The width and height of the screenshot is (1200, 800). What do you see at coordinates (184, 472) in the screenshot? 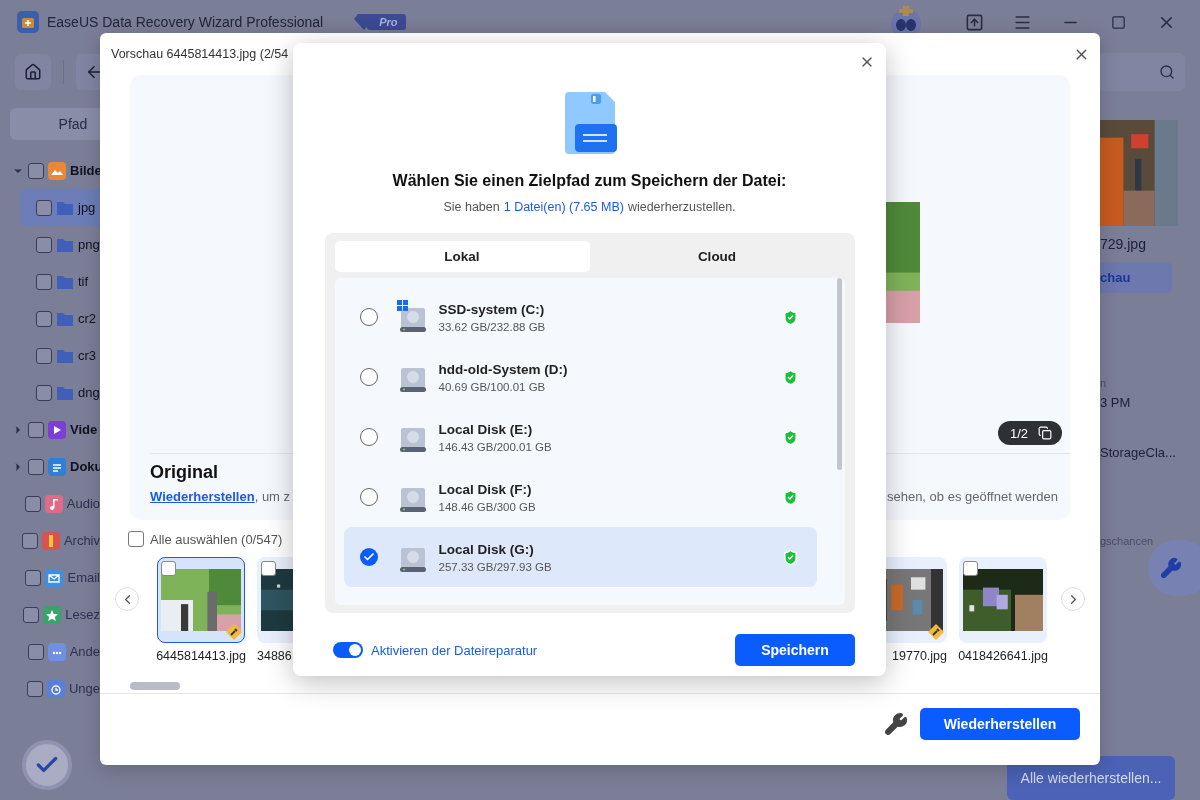
I see `section-title: Original` at bounding box center [184, 472].